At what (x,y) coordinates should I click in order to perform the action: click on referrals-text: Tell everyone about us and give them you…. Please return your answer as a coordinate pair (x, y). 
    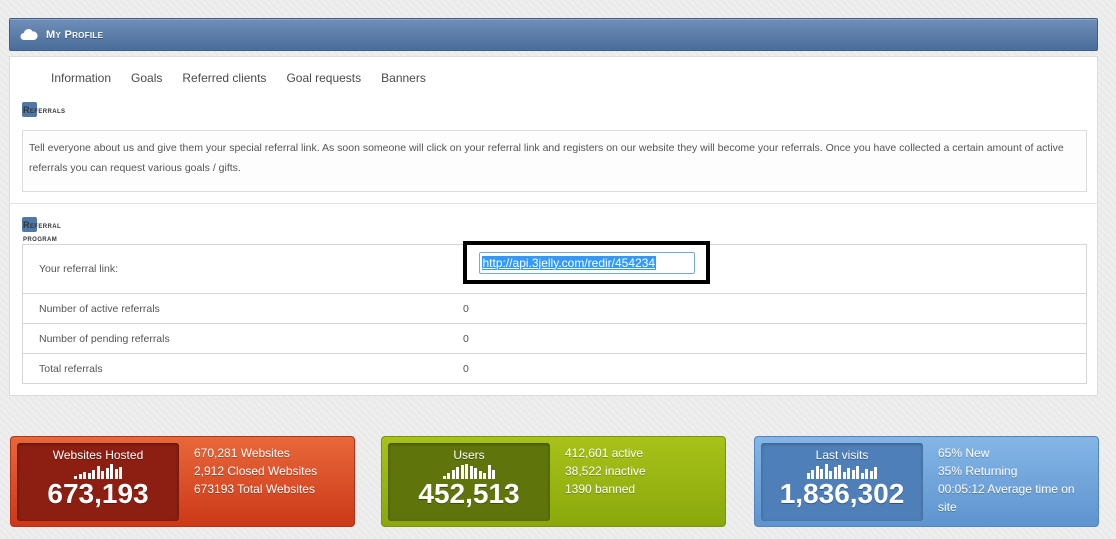
    Looking at the image, I should click on (546, 158).